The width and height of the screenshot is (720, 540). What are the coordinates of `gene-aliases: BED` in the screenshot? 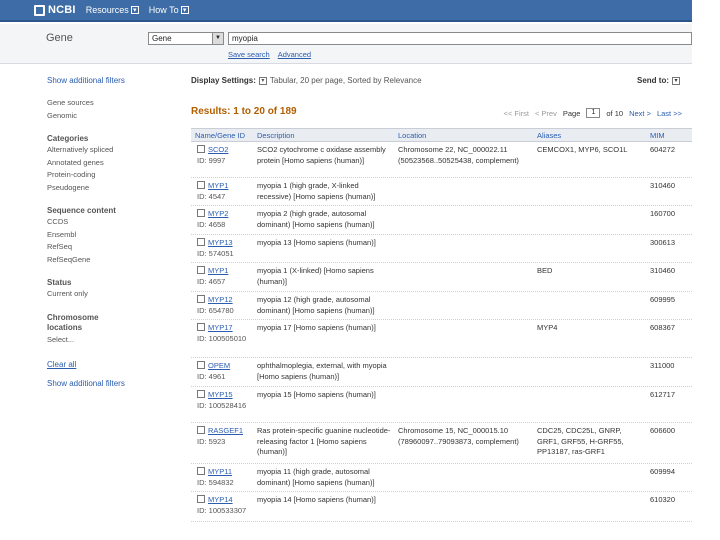 It's located at (545, 270).